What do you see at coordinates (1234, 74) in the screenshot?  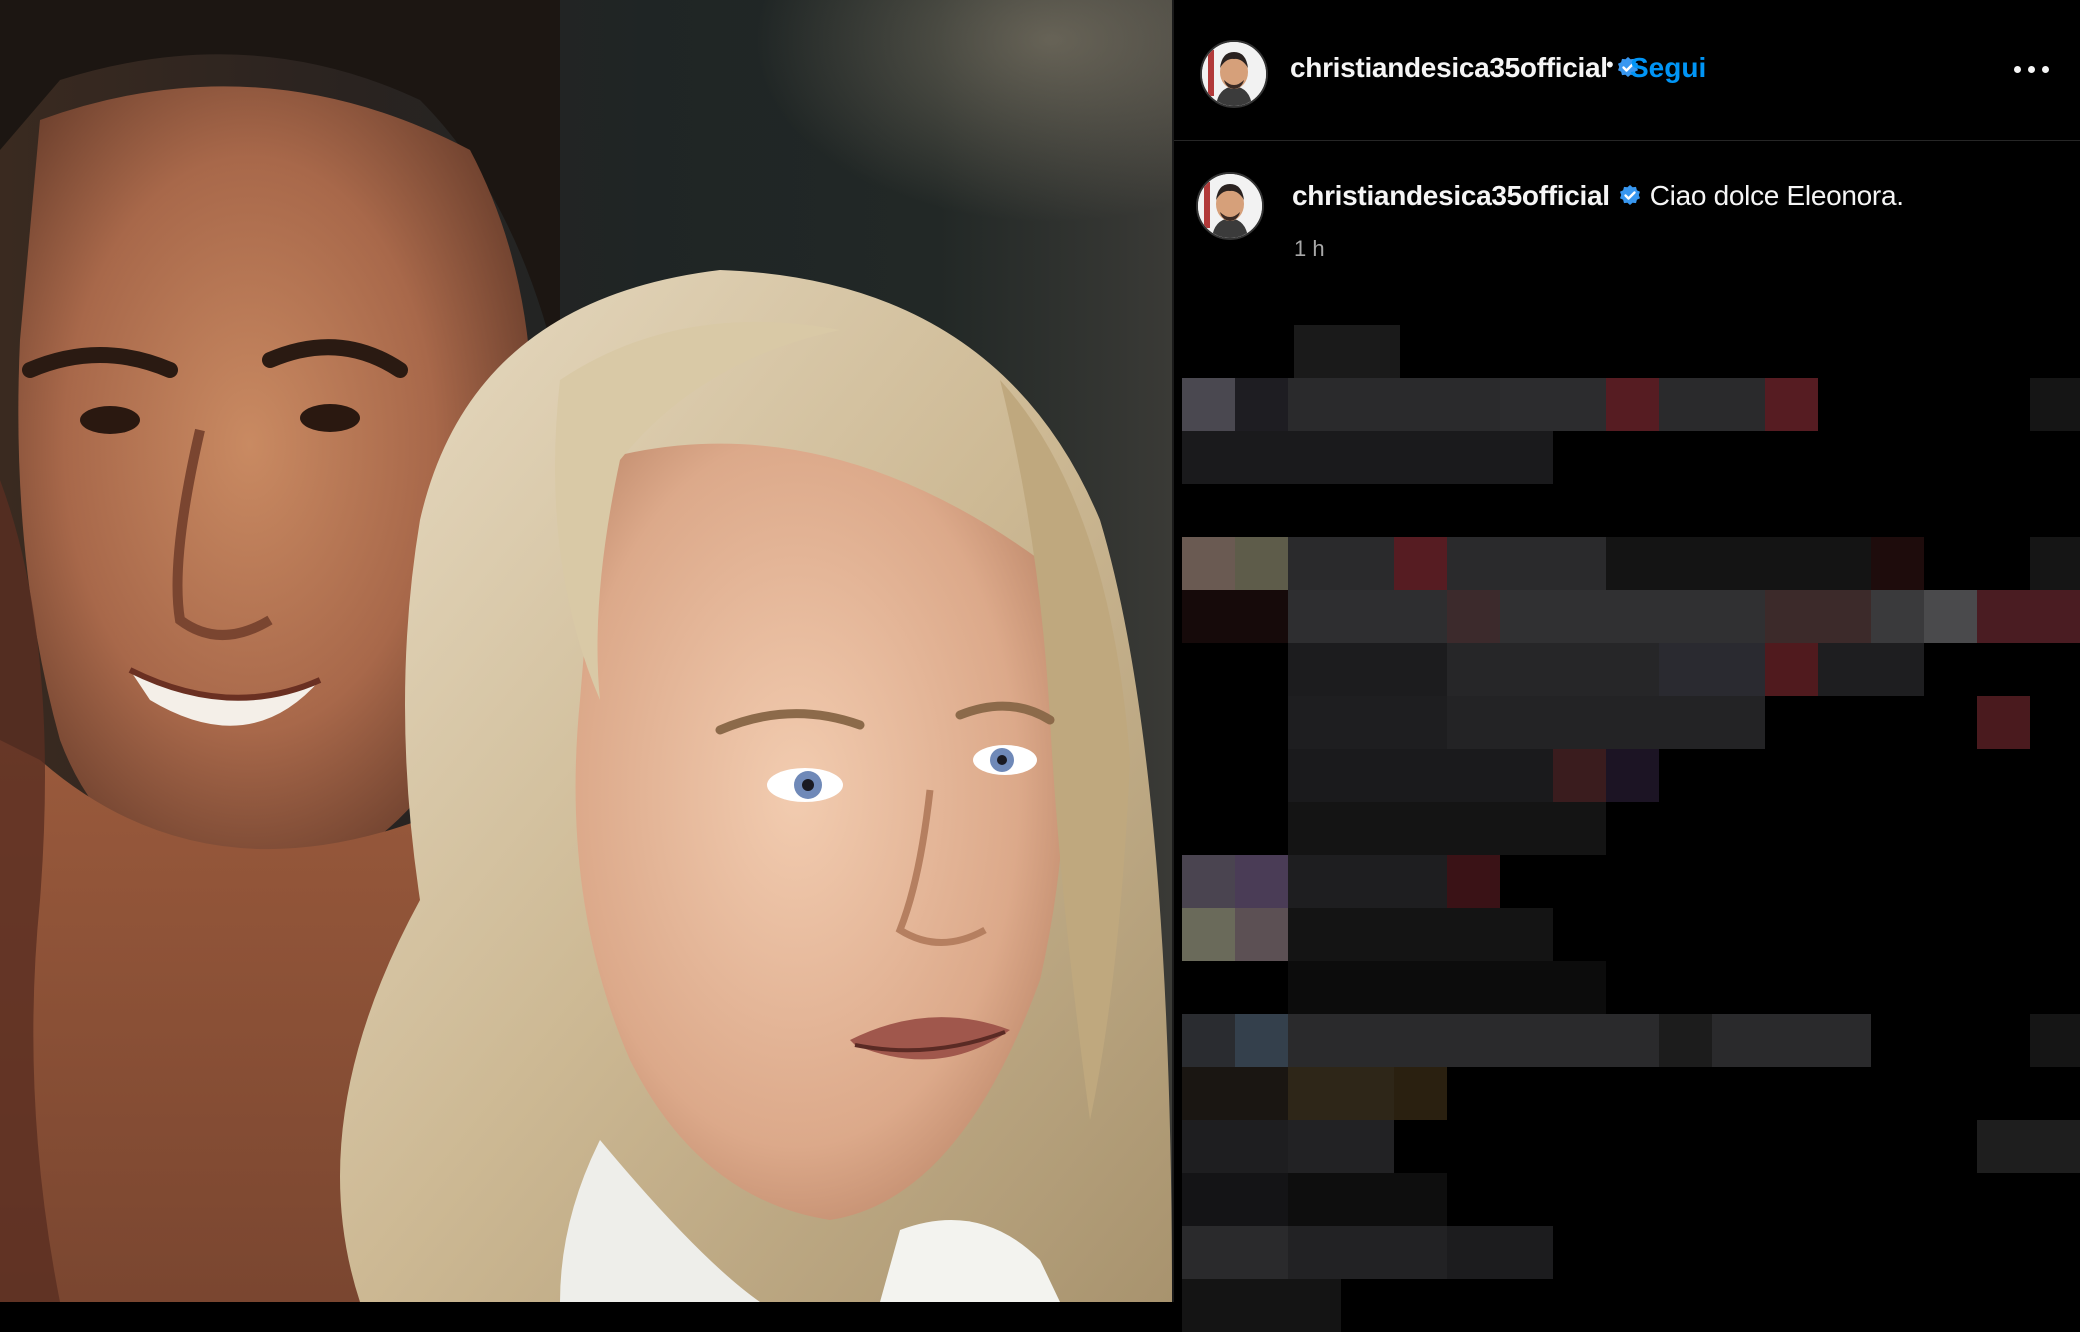 I see `author-avatar` at bounding box center [1234, 74].